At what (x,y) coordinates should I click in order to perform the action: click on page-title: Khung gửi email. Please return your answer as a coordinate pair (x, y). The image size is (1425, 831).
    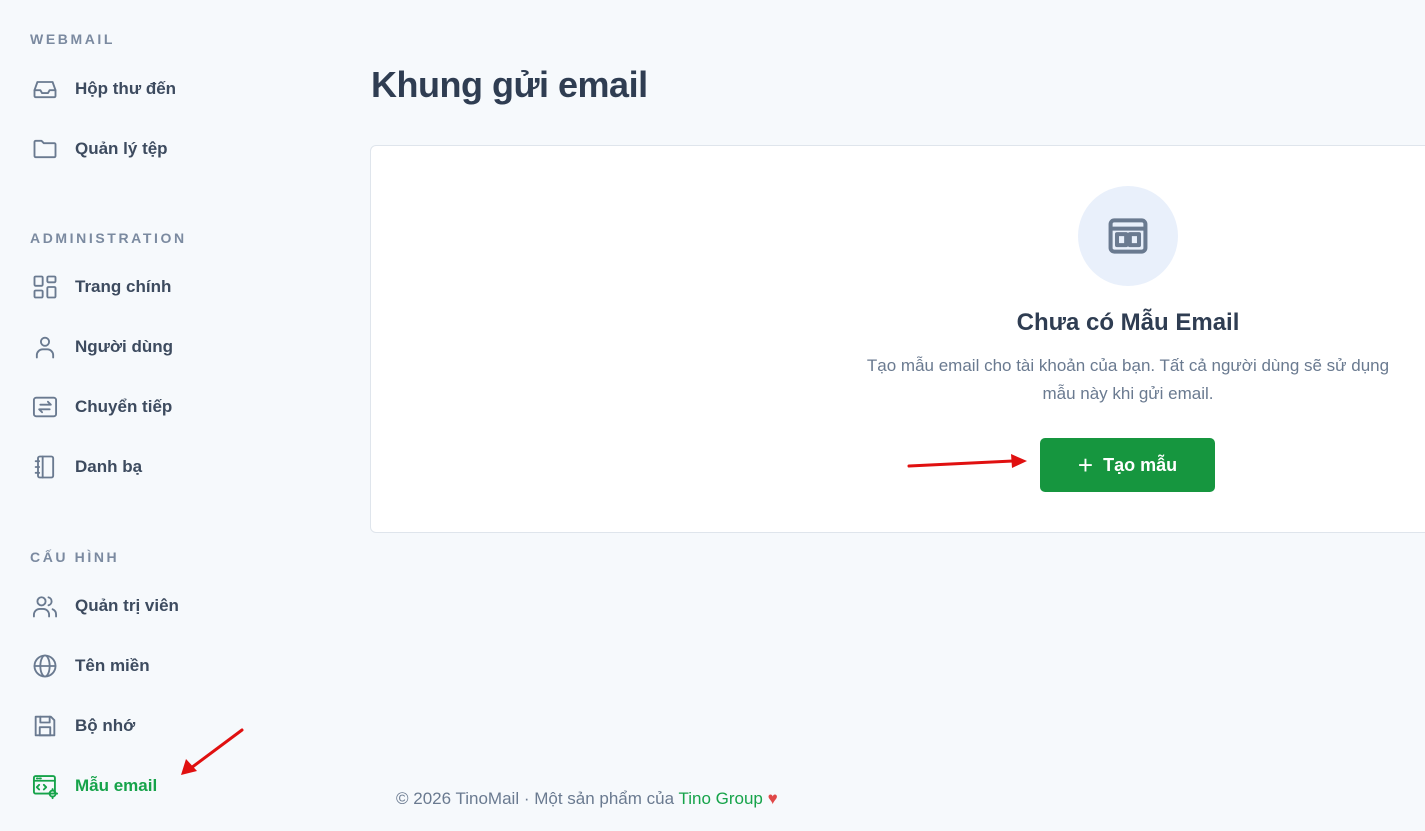
    Looking at the image, I should click on (509, 84).